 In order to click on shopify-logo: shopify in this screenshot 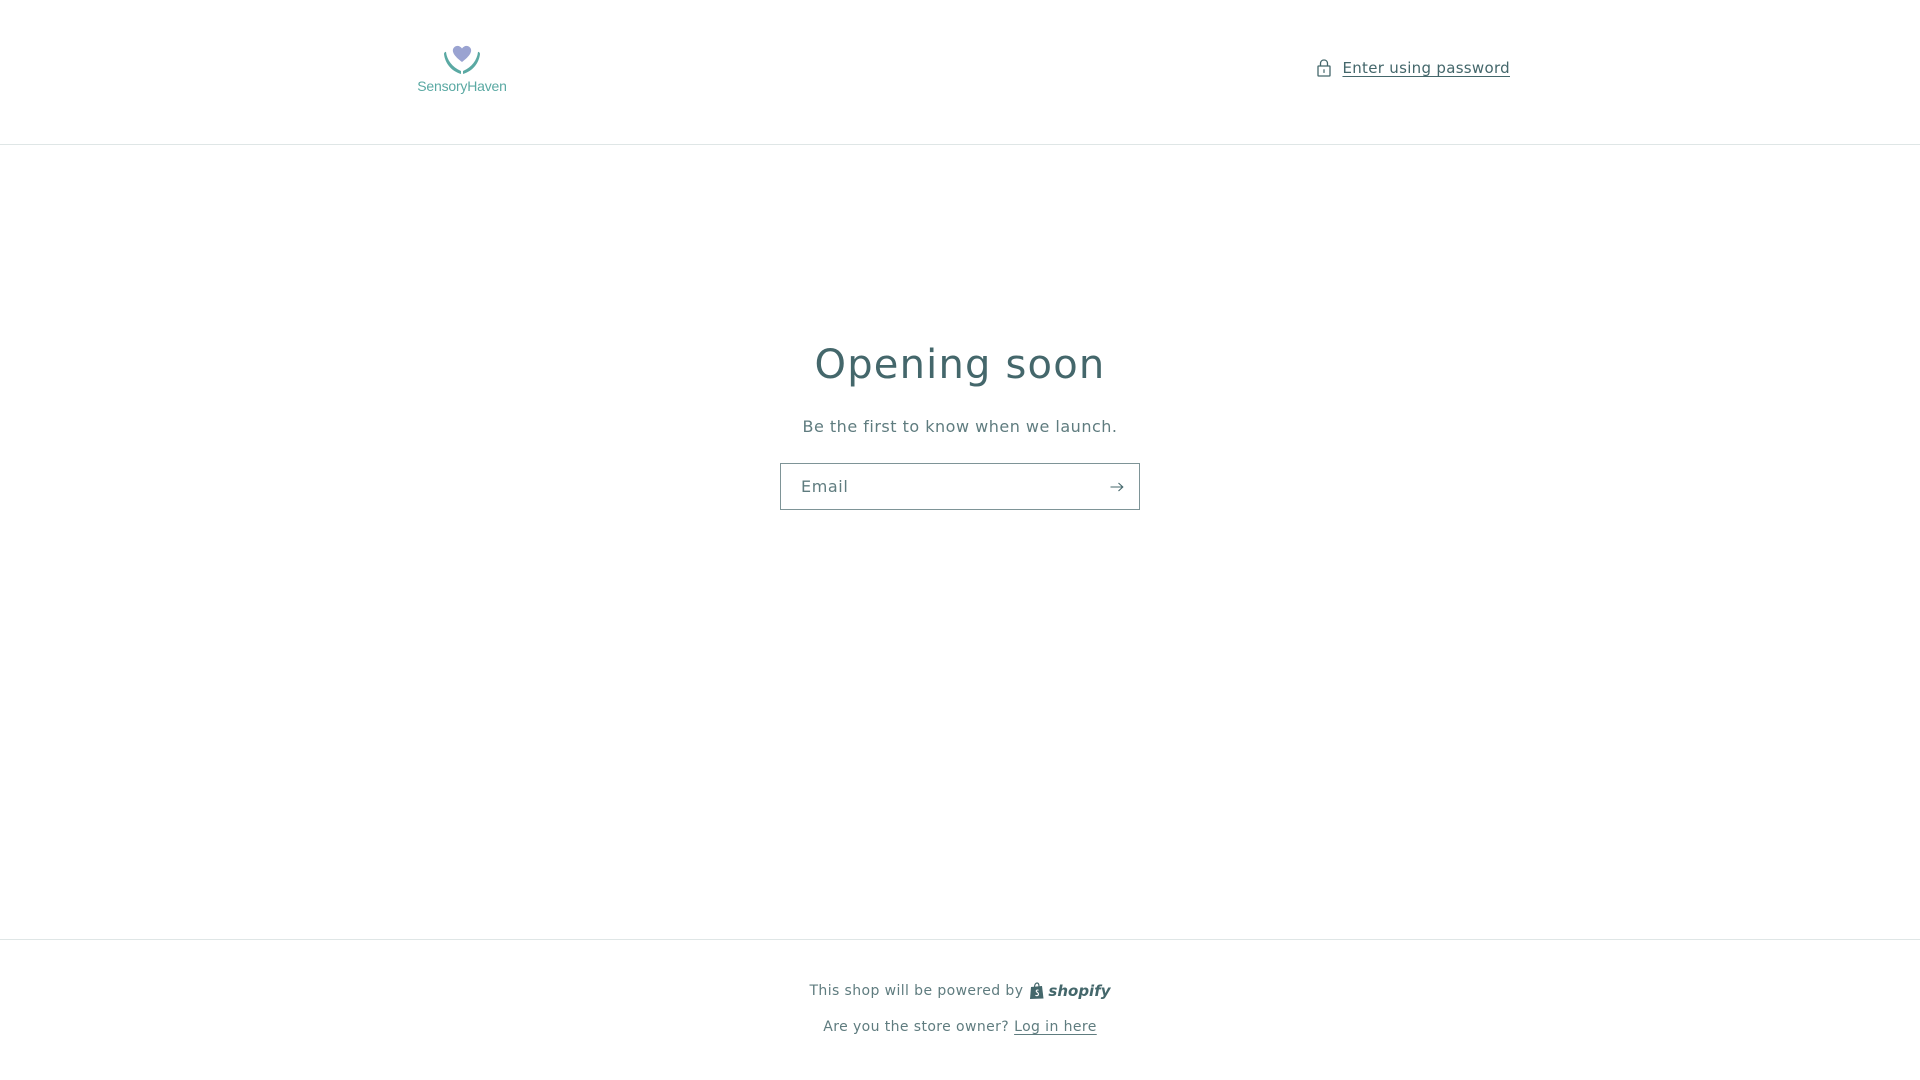, I will do `click(1070, 991)`.